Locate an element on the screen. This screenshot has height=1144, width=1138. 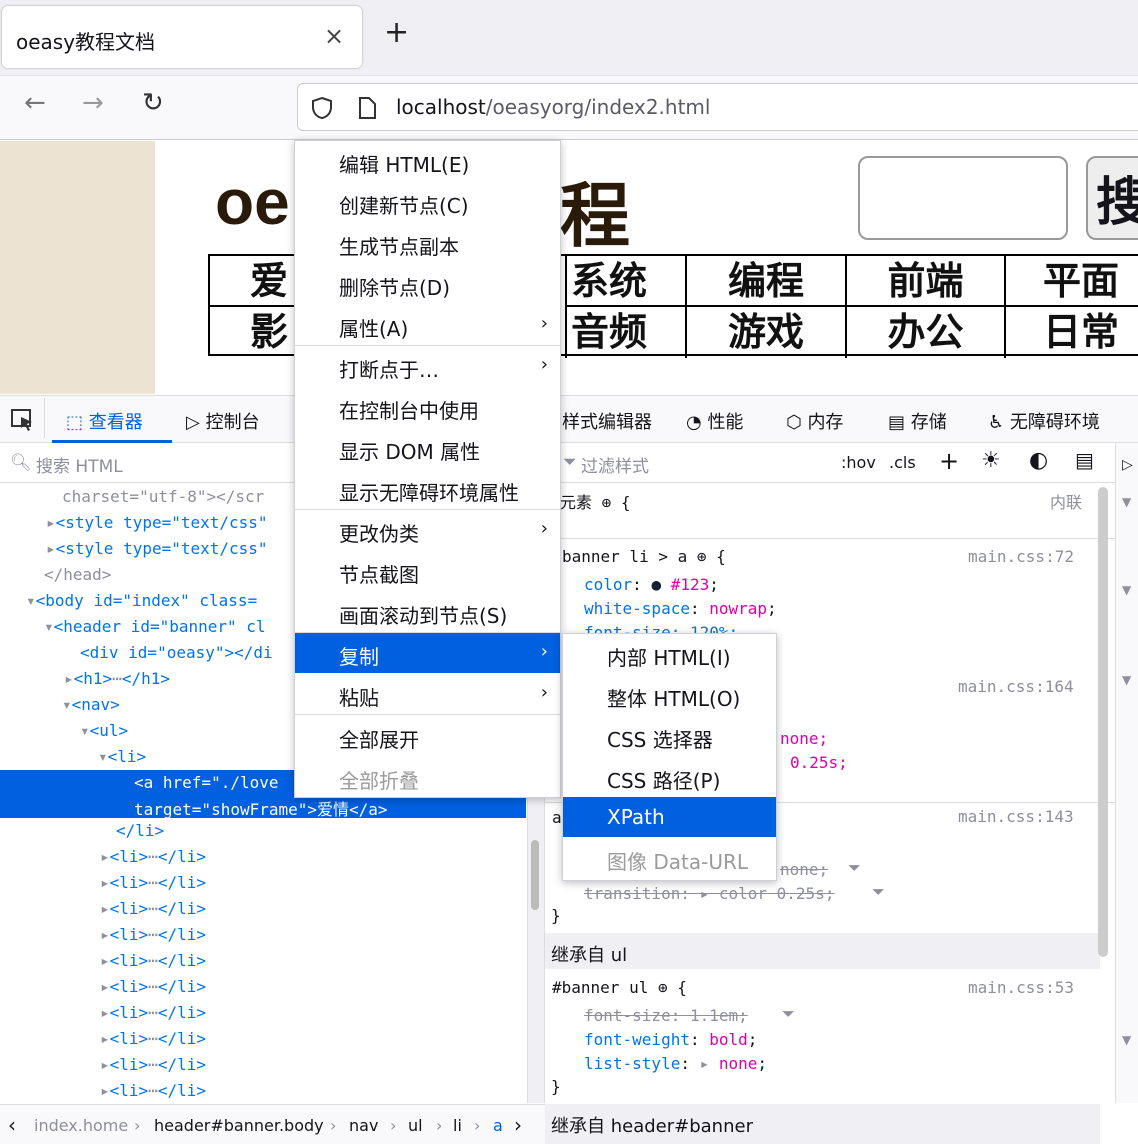
nav-cell: 平面 is located at coordinates (1072, 281).